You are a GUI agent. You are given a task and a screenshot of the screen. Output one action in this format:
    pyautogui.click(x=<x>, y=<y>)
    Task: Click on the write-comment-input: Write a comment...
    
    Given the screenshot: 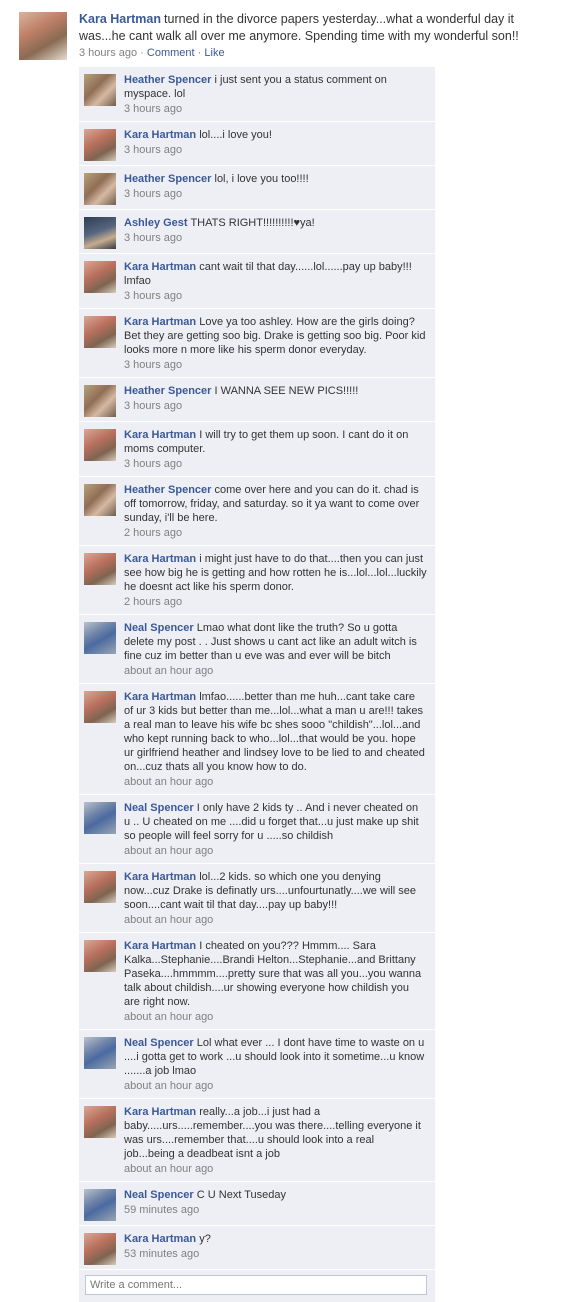 What is the action you would take?
    pyautogui.click(x=256, y=1285)
    